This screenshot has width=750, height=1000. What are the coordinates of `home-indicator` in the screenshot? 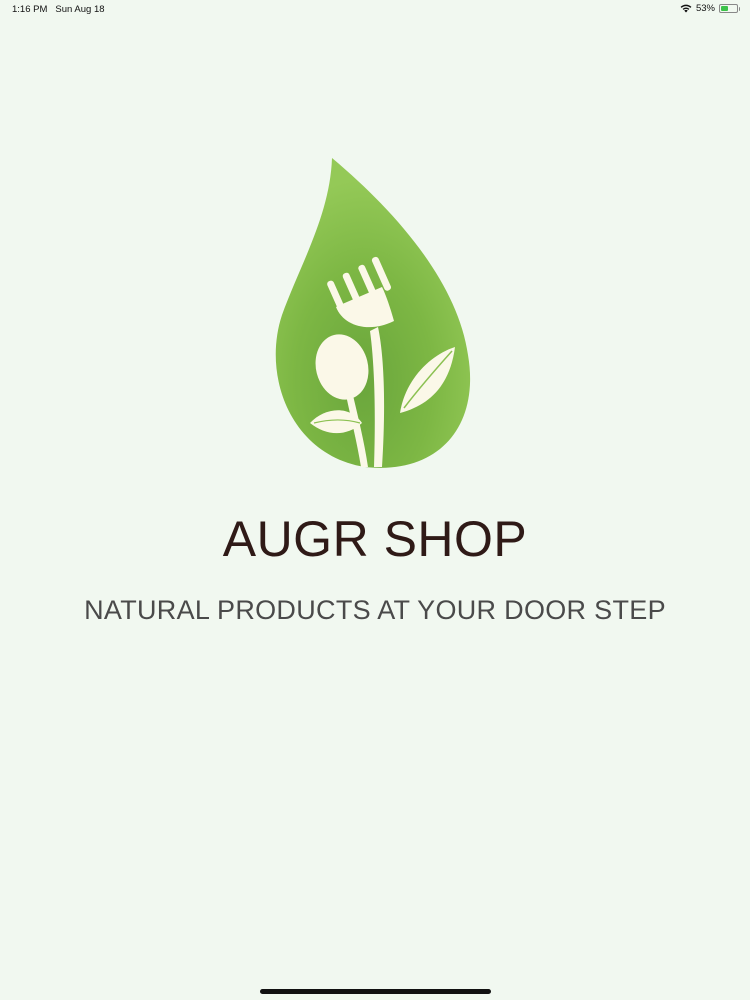 It's located at (375, 991).